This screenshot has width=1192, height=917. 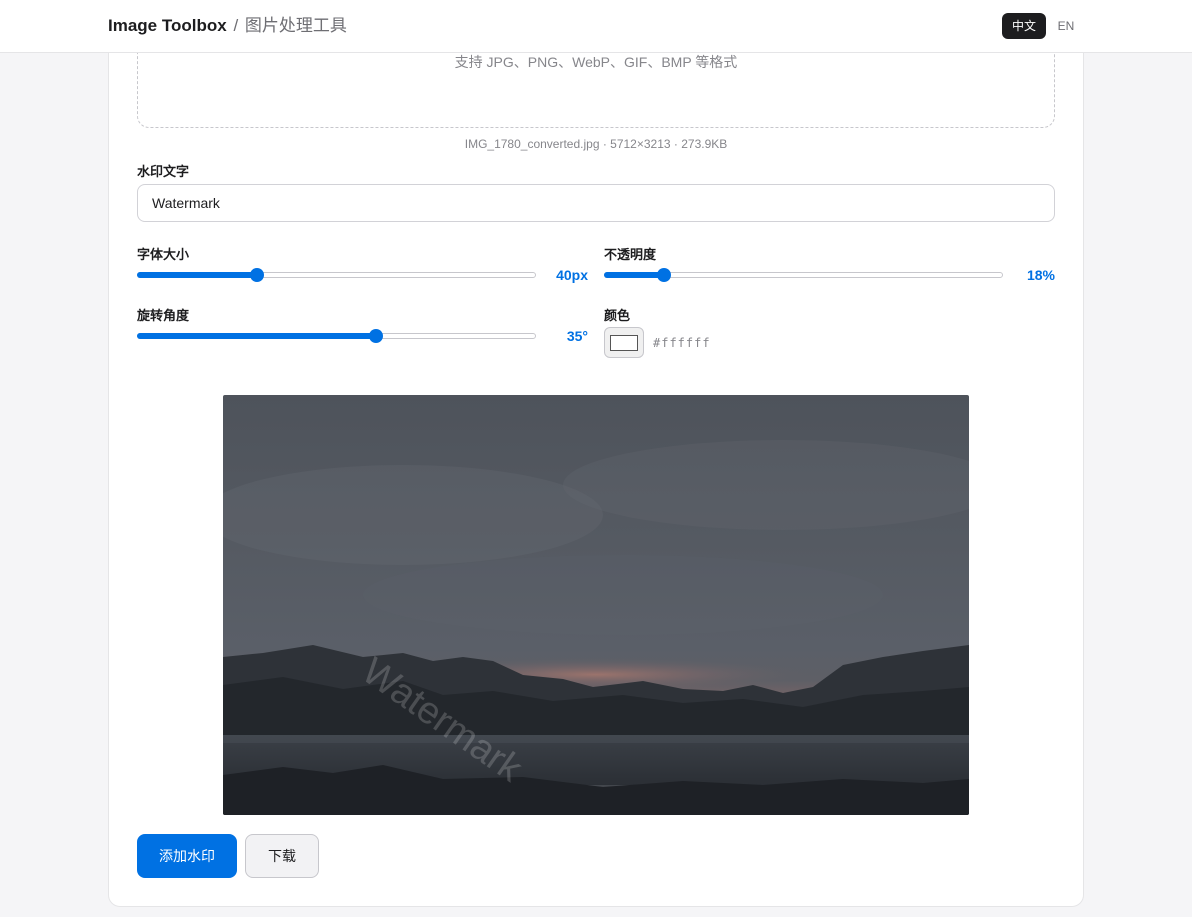 What do you see at coordinates (596, 203) in the screenshot?
I see `watermark-text-input` at bounding box center [596, 203].